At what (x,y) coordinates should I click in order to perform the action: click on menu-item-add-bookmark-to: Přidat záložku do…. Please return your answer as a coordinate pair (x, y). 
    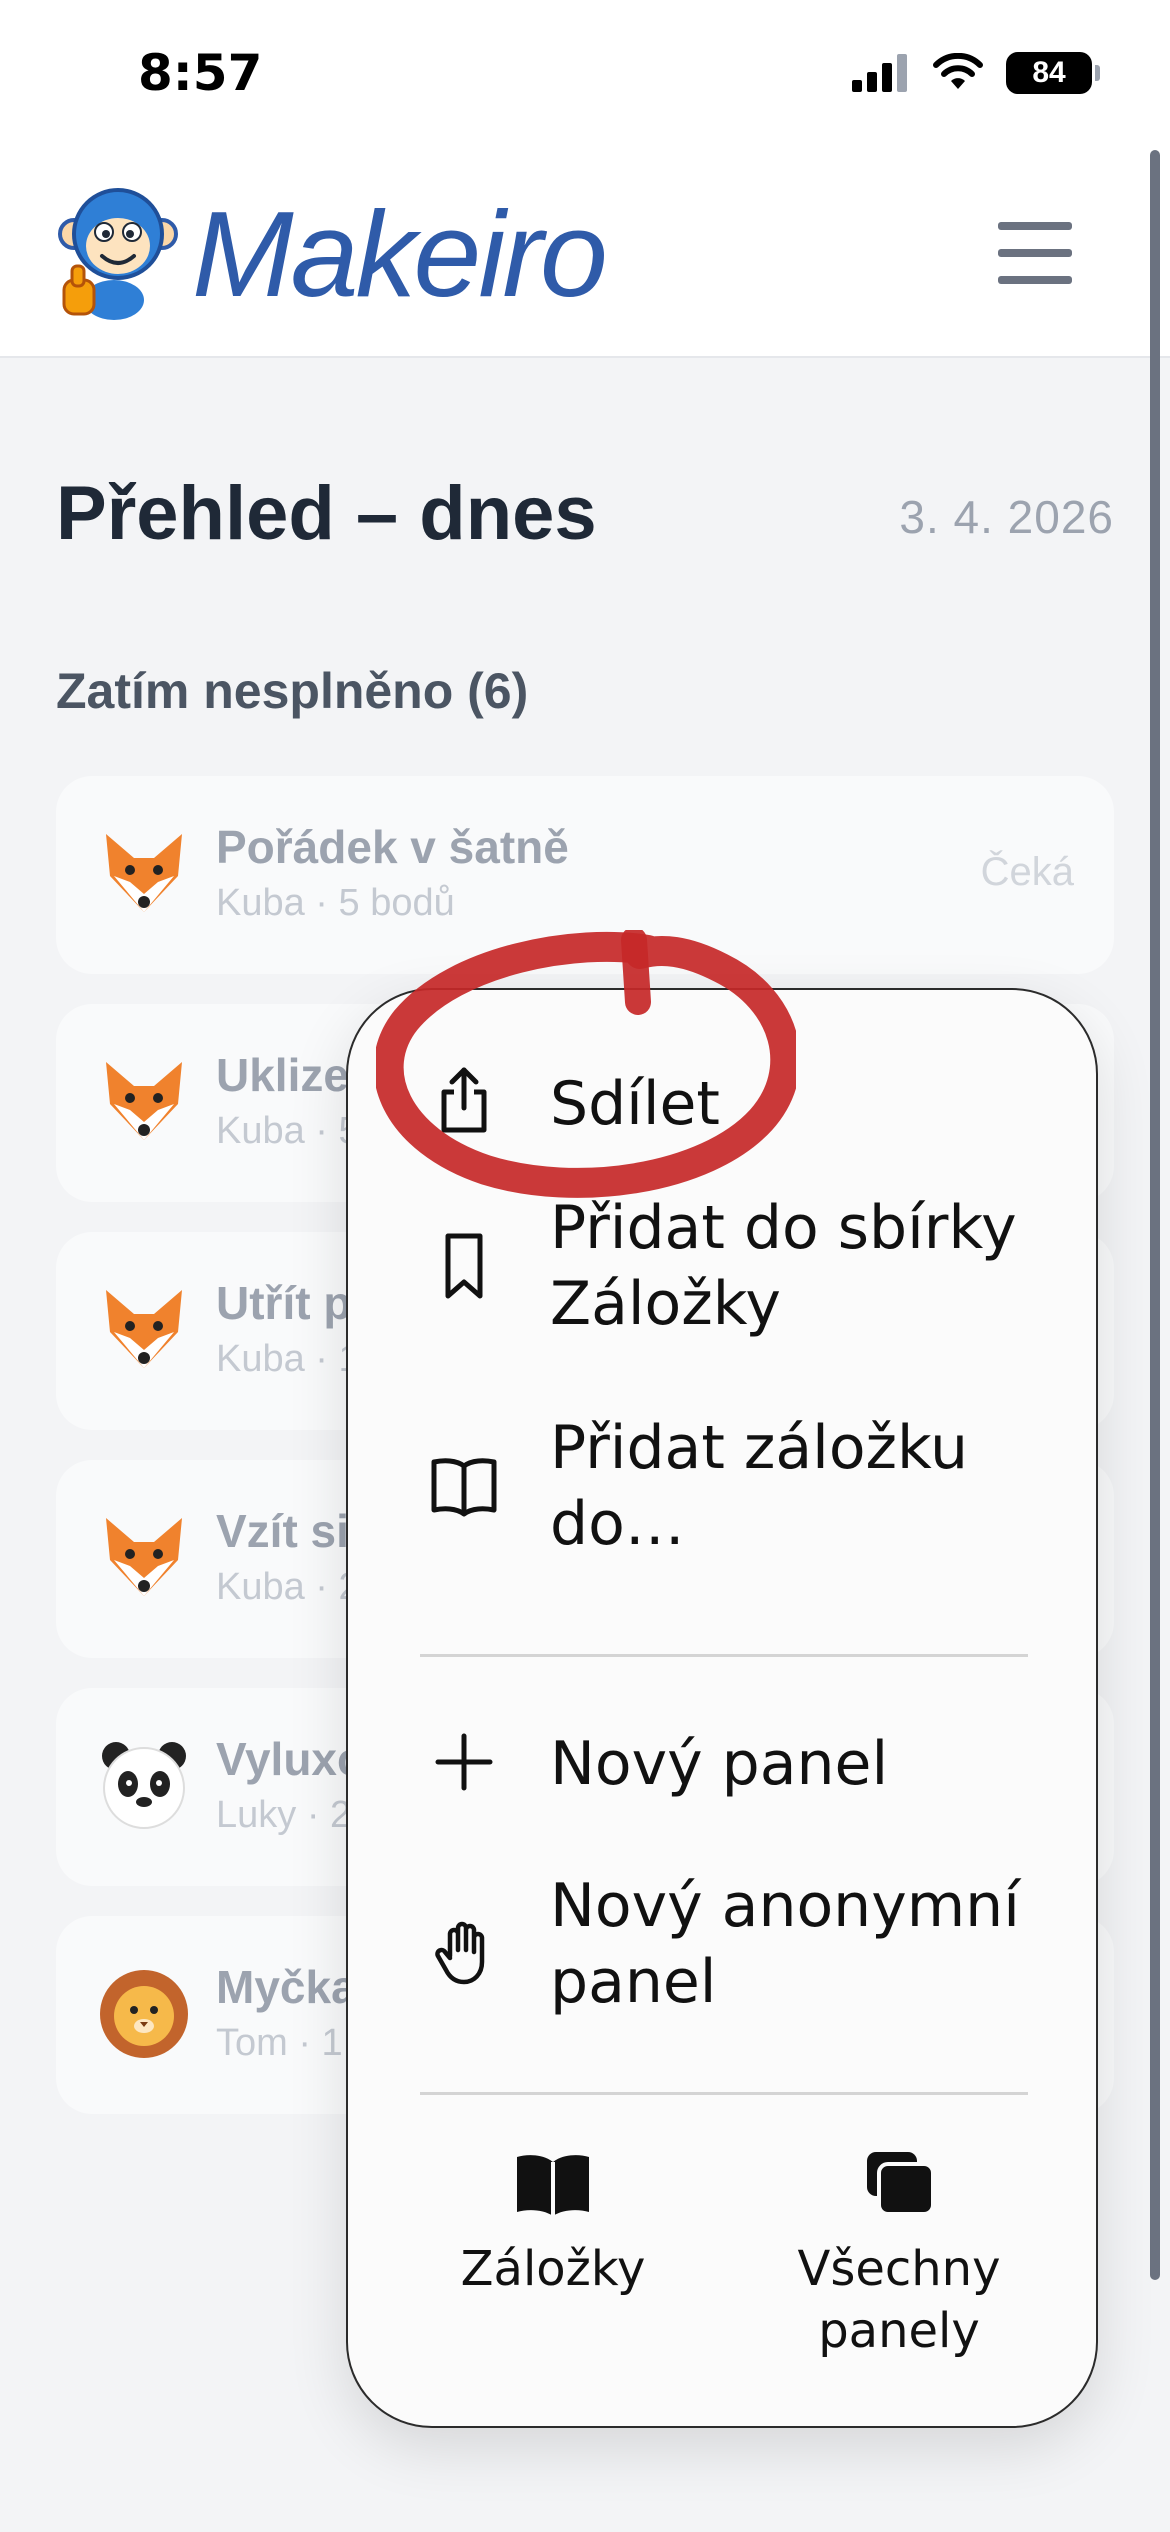
    Looking at the image, I should click on (724, 1490).